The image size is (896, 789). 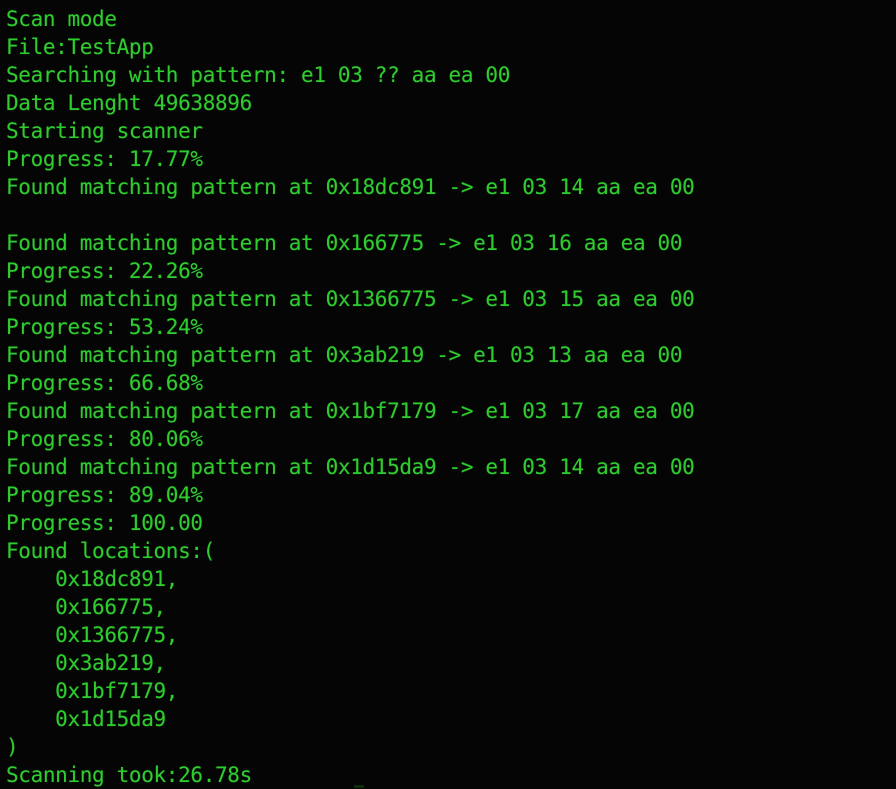 I want to click on console-line-location: 0x166775,, so click(x=86, y=607).